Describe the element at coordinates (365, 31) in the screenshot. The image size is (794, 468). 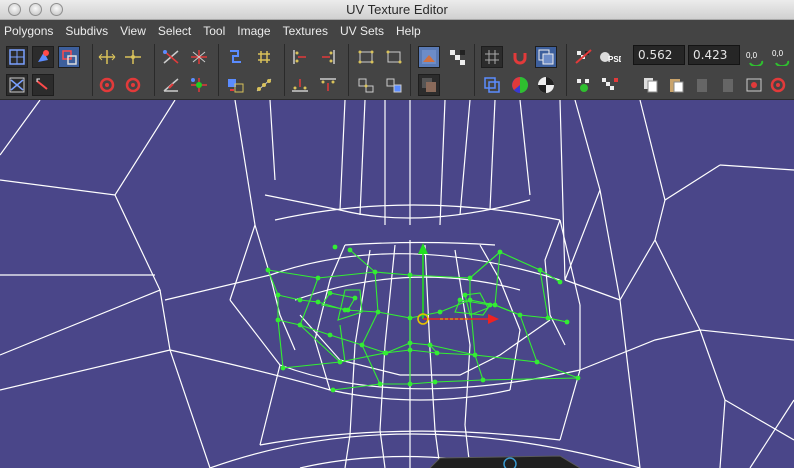
I see `menu-uv-sets: UV Sets` at that location.